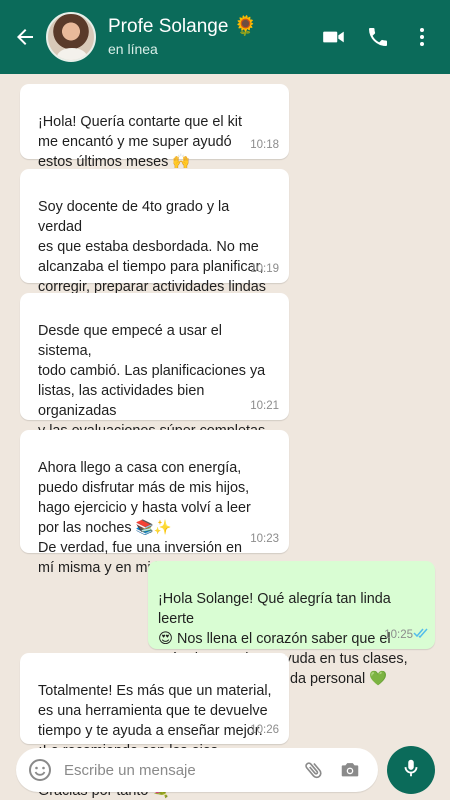 The height and width of the screenshot is (800, 450). Describe the element at coordinates (180, 770) in the screenshot. I see `message-input` at that location.